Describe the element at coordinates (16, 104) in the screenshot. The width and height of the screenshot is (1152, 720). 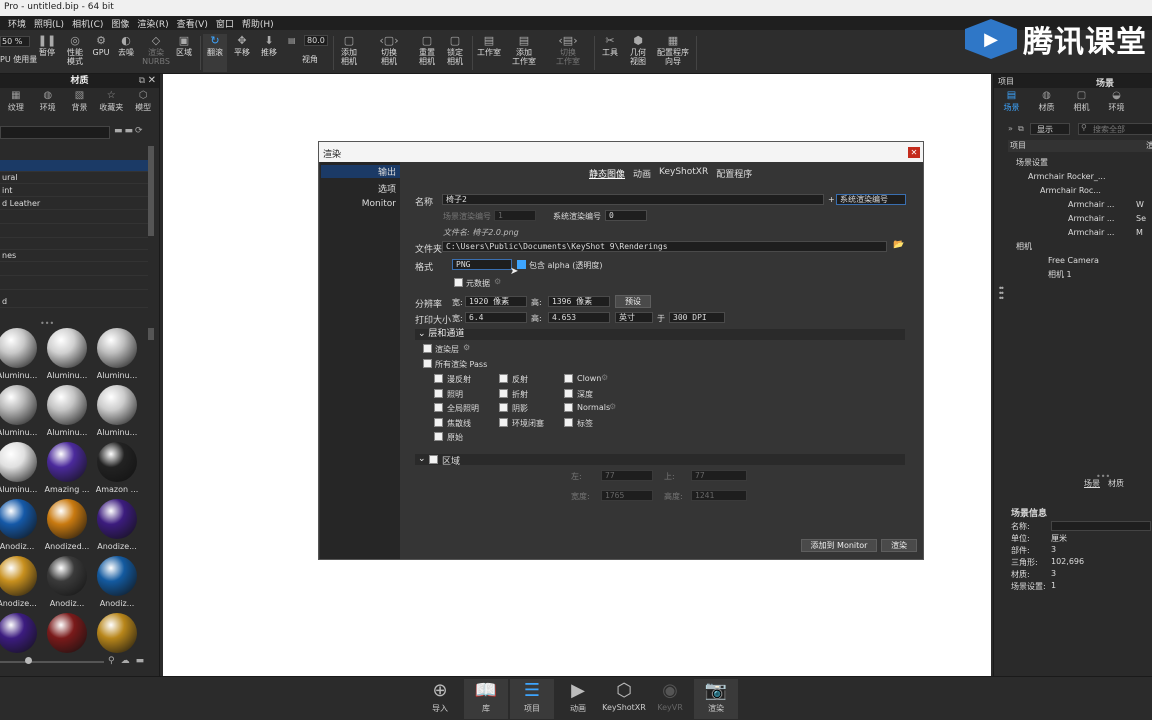
I see `tab-textures: ▦ 纹理` at that location.